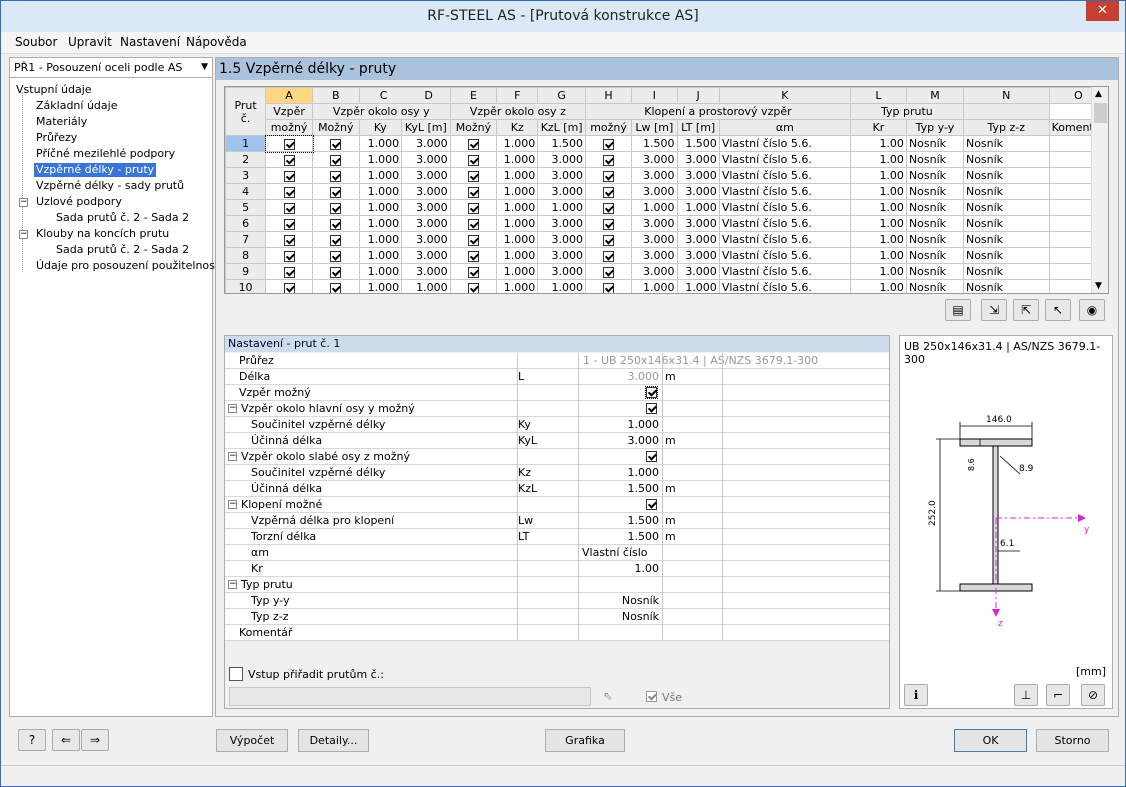  What do you see at coordinates (1102, 11) in the screenshot?
I see `close-button: ✕` at bounding box center [1102, 11].